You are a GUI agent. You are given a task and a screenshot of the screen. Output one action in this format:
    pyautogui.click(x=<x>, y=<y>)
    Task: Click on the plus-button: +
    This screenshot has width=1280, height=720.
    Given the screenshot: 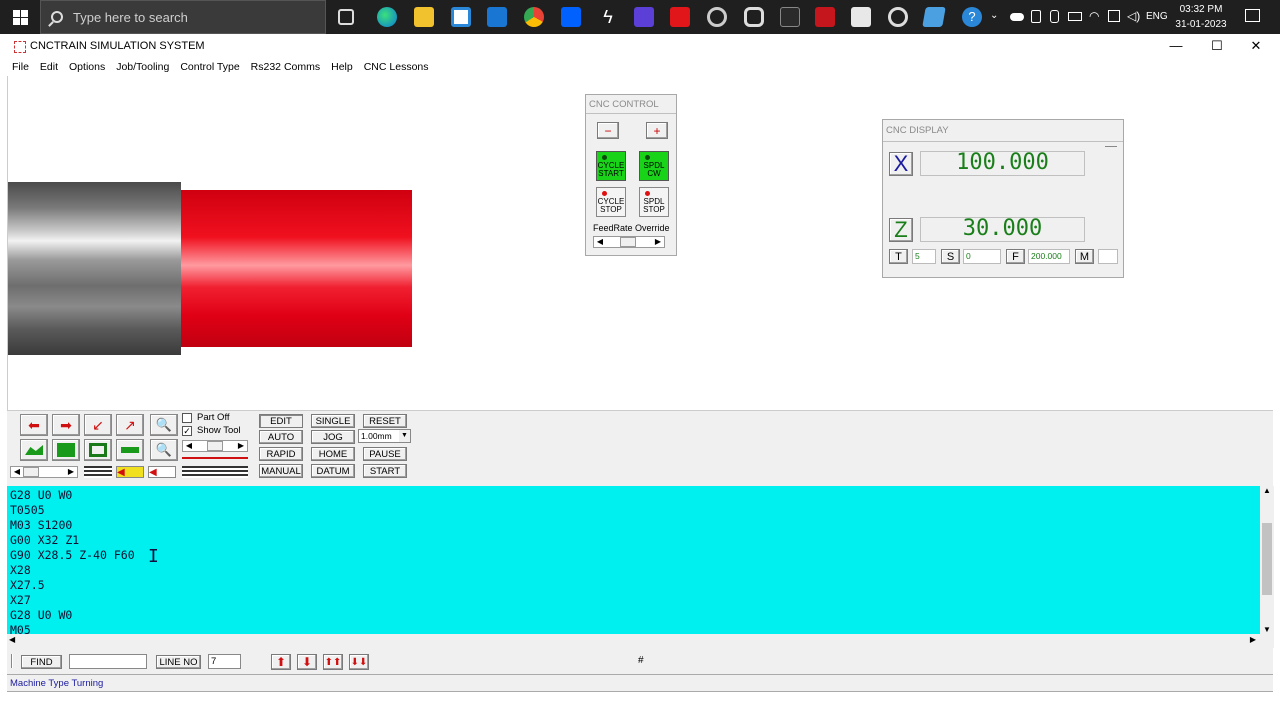 What is the action you would take?
    pyautogui.click(x=657, y=130)
    